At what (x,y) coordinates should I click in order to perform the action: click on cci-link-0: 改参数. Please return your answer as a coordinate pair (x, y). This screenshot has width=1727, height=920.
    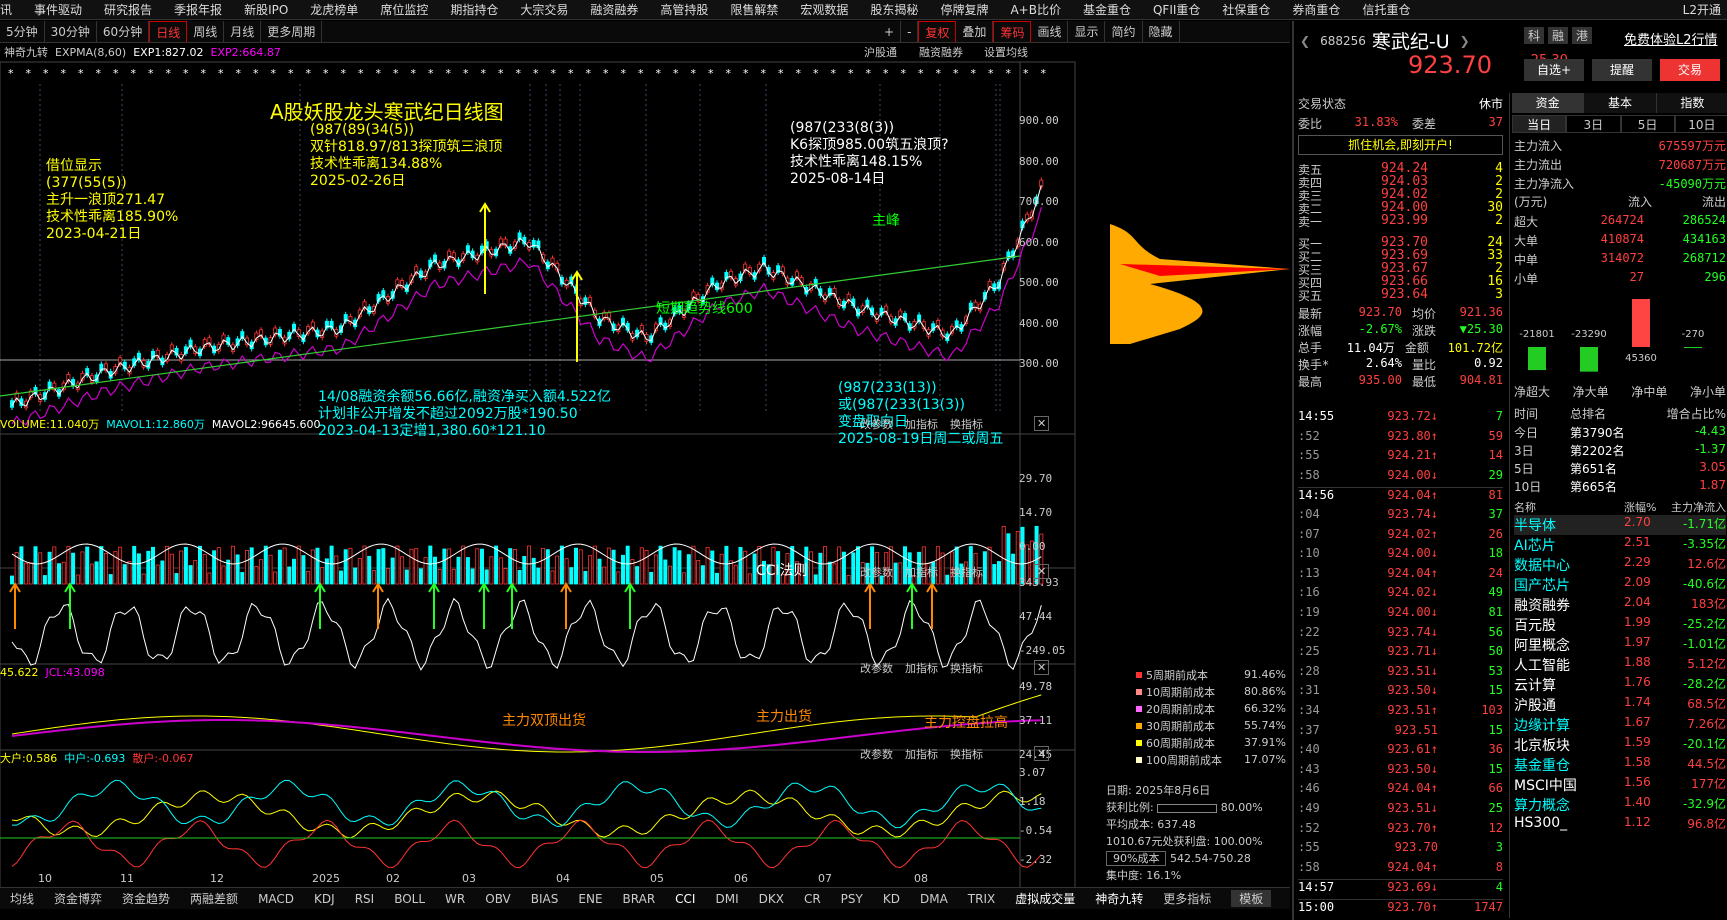
    Looking at the image, I should click on (876, 572).